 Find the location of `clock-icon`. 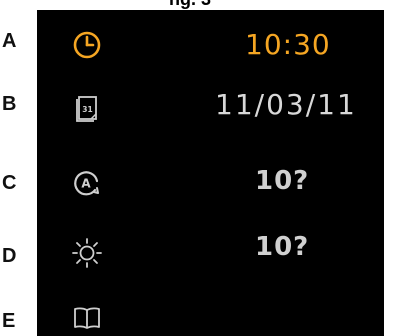

clock-icon is located at coordinates (87, 45).